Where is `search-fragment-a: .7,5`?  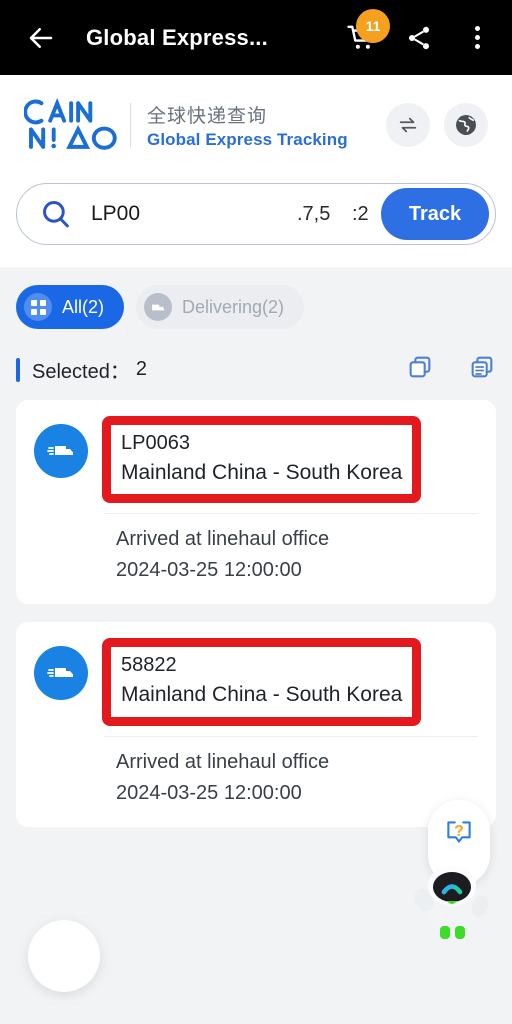
search-fragment-a: .7,5 is located at coordinates (314, 214).